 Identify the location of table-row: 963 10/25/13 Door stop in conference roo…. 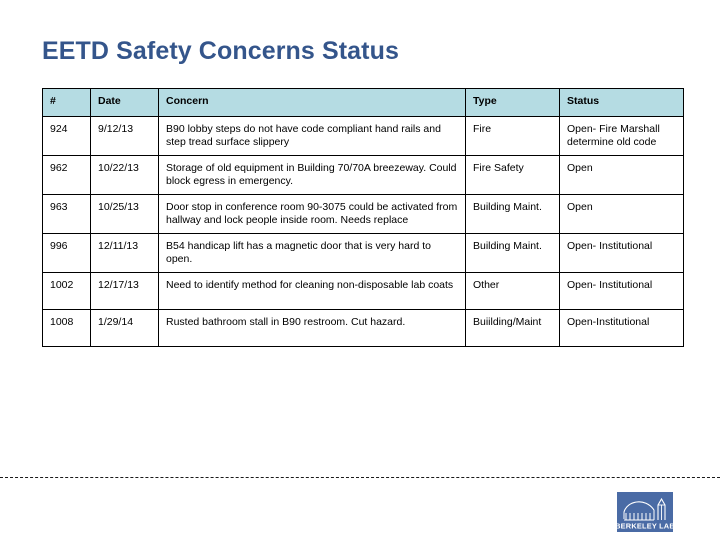
(363, 214).